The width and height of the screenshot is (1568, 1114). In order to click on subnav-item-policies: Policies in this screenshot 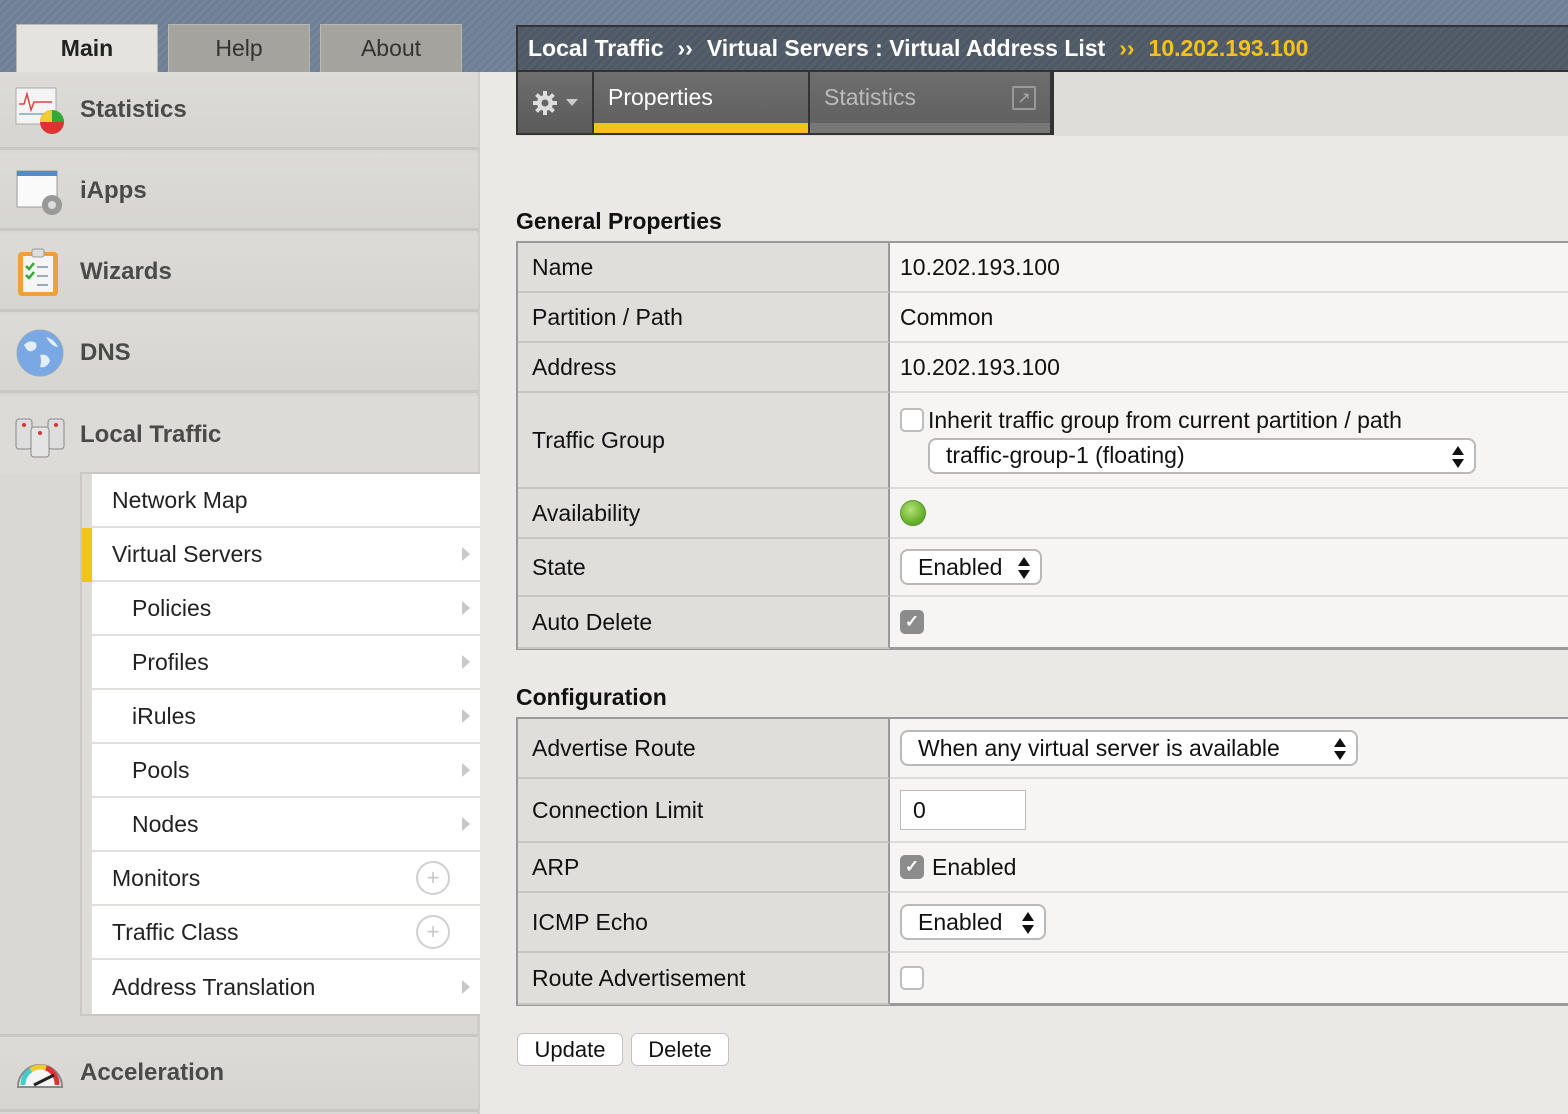, I will do `click(286, 609)`.